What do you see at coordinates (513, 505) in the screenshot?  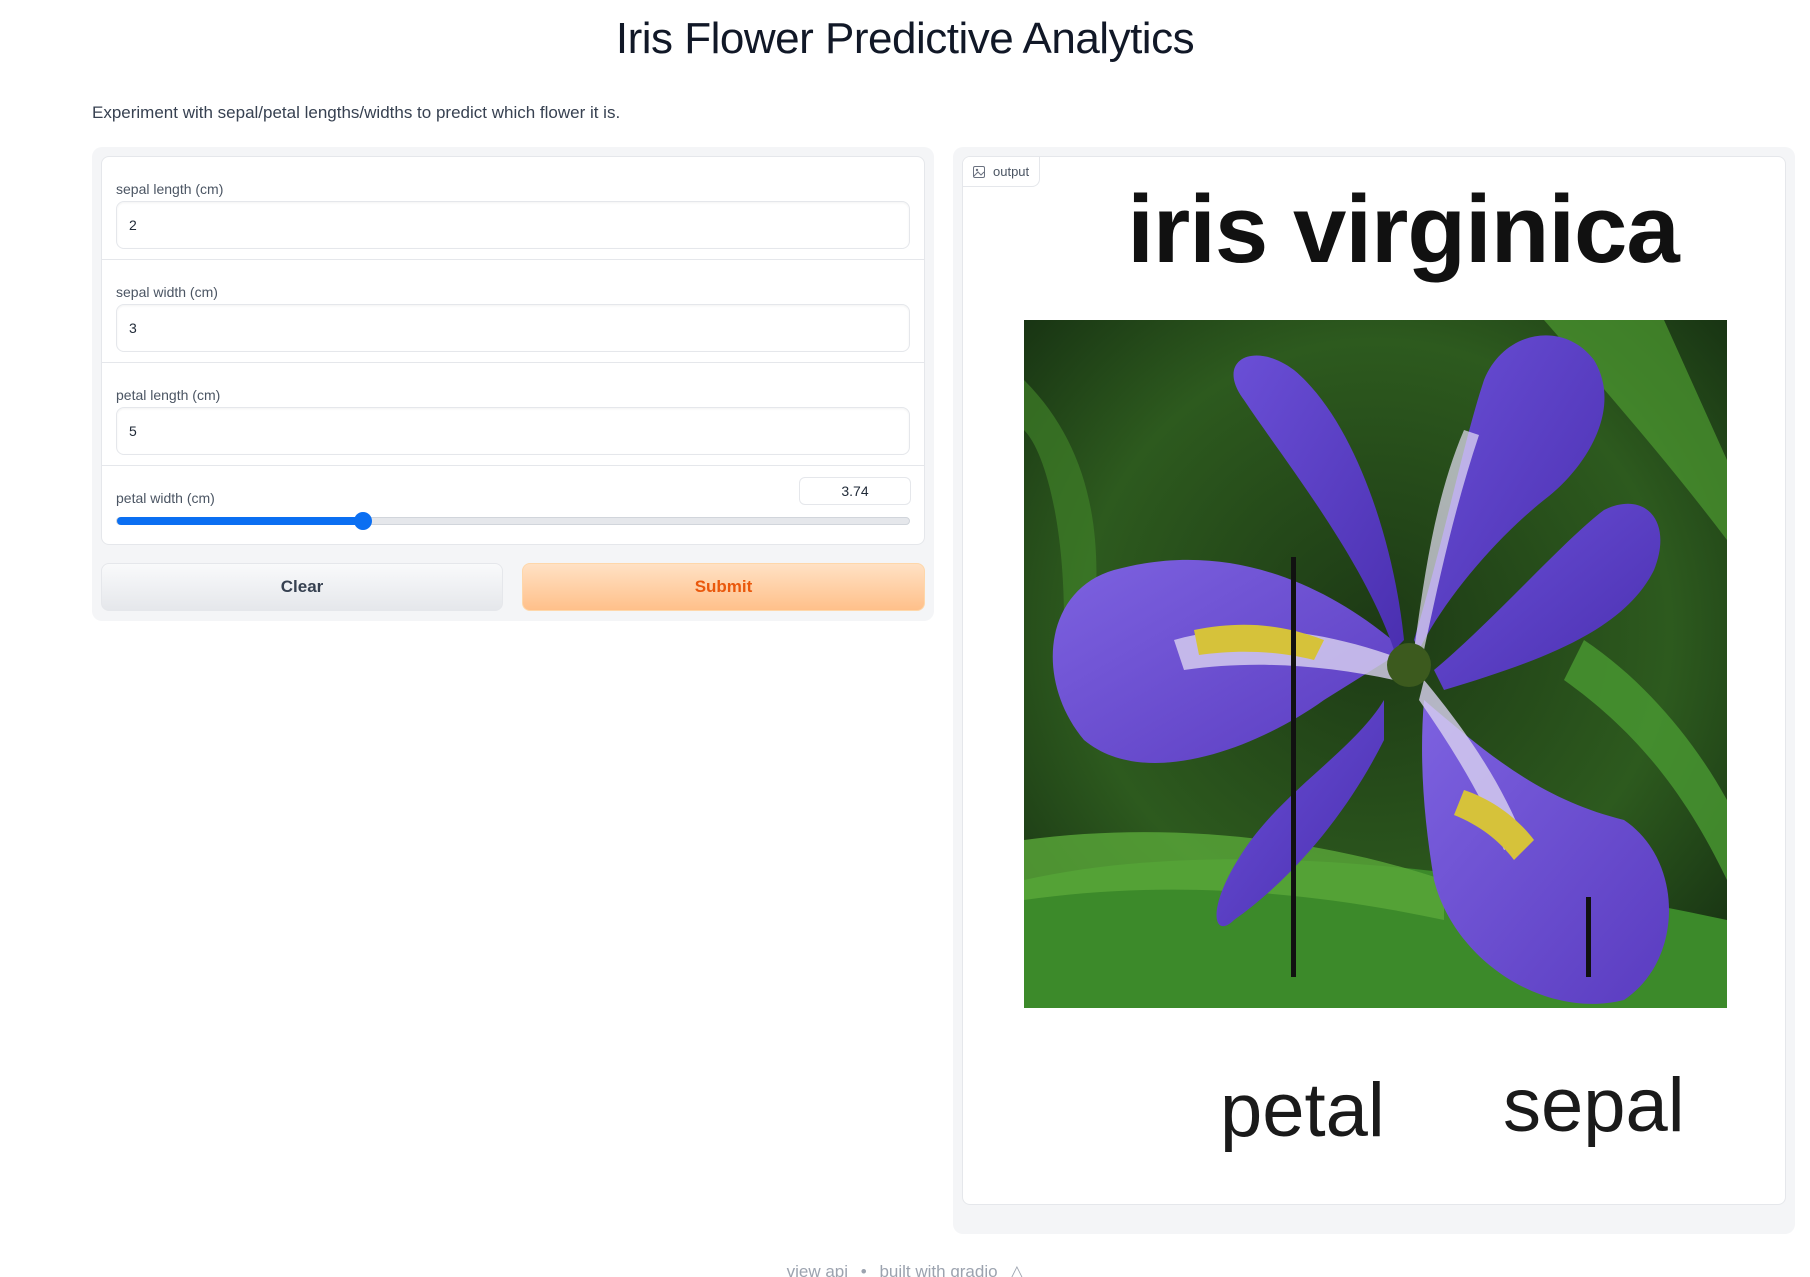 I see `petal-width-field: petal width (cm)` at bounding box center [513, 505].